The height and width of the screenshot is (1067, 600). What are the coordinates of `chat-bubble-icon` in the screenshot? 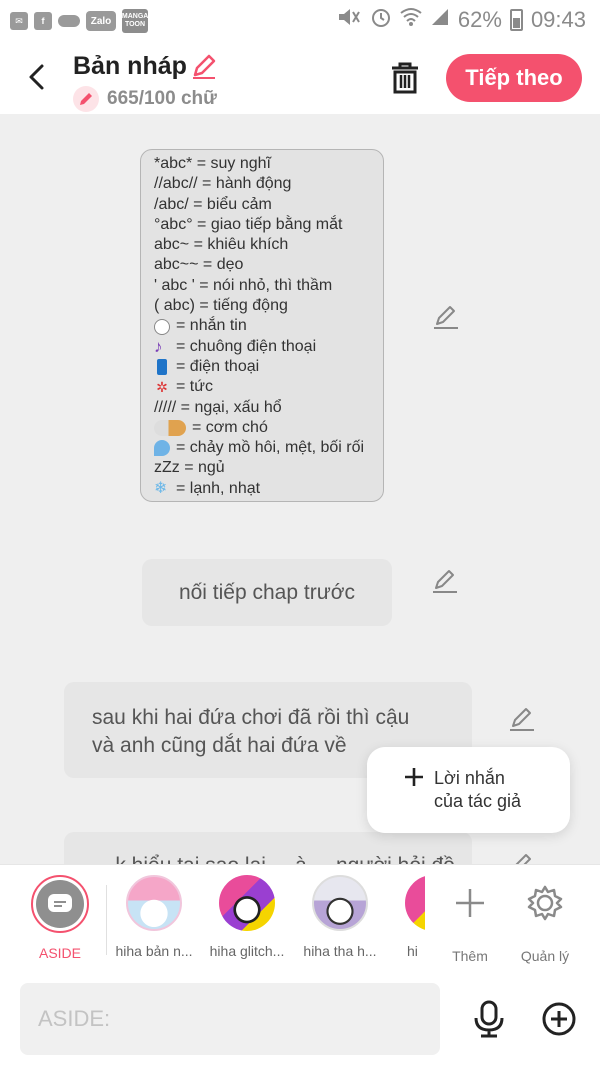 It's located at (60, 903).